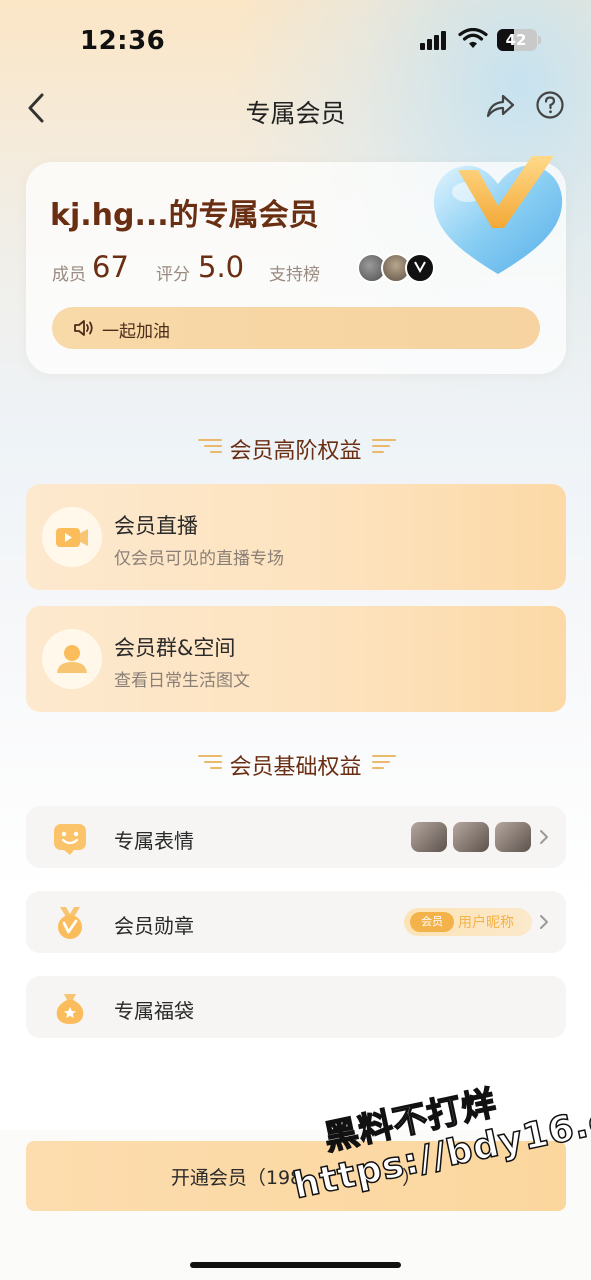 The image size is (591, 1280). What do you see at coordinates (69, 275) in the screenshot?
I see `members-label: 成员` at bounding box center [69, 275].